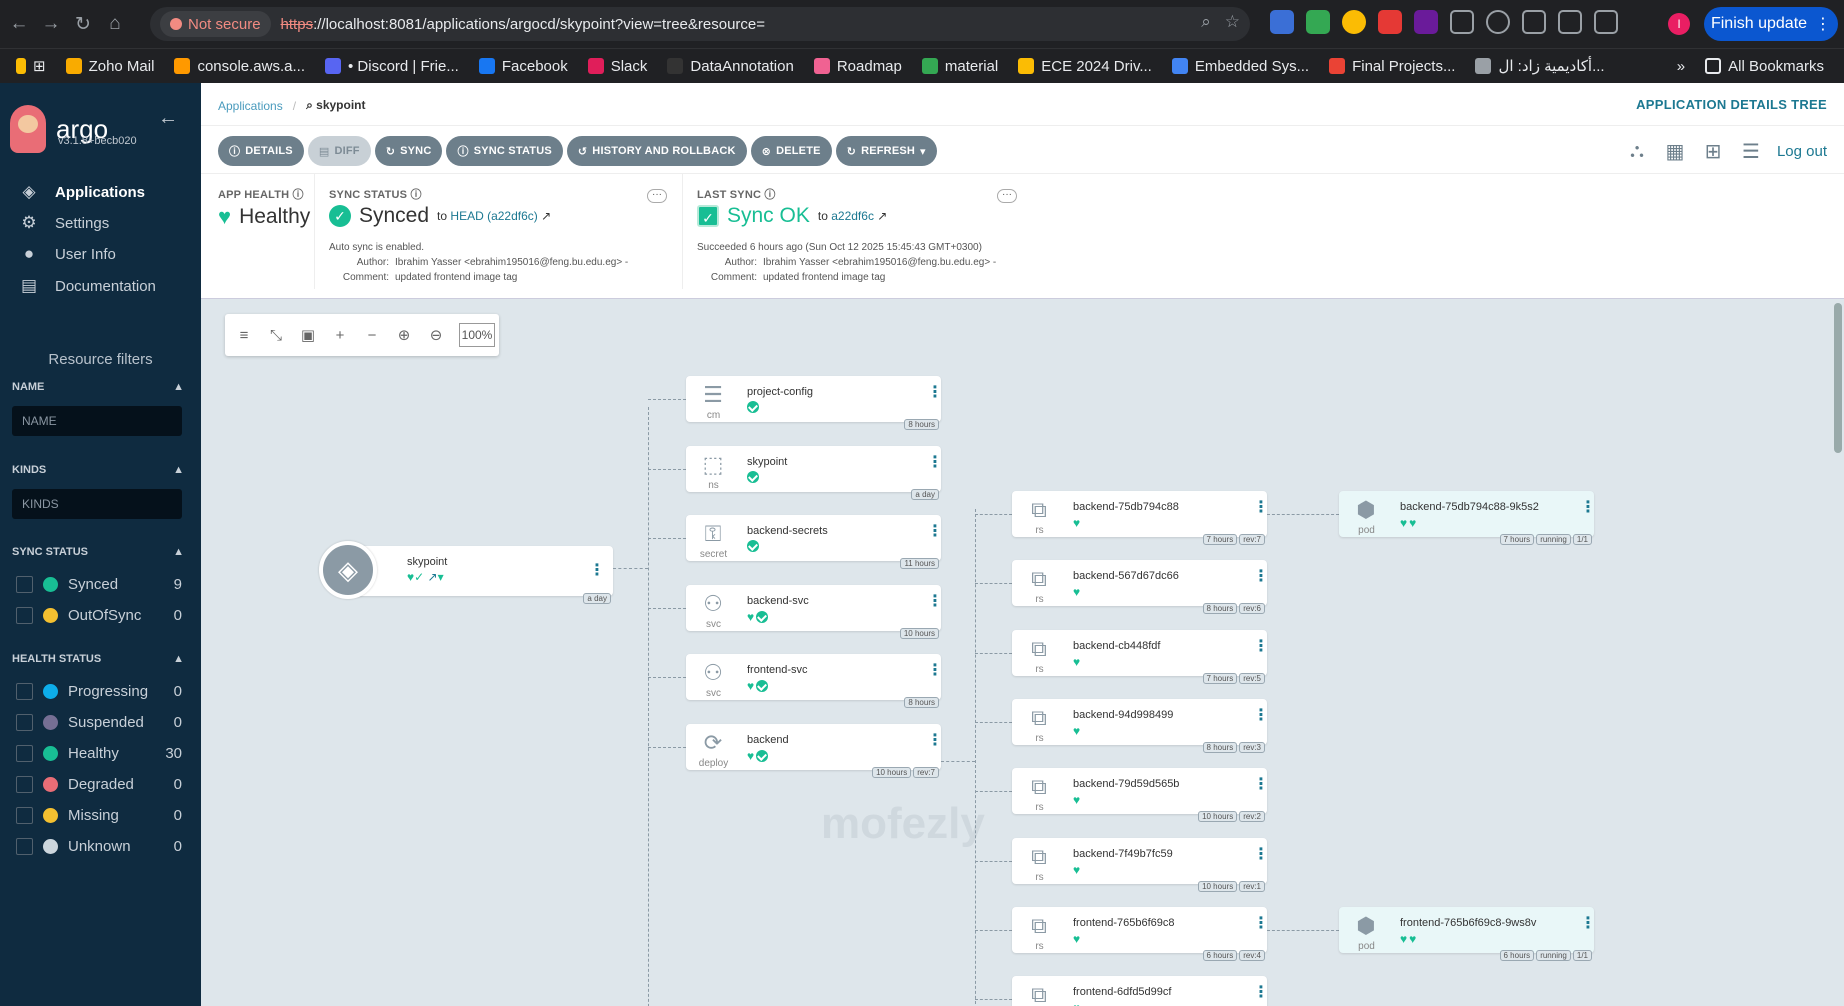  What do you see at coordinates (1802, 151) in the screenshot?
I see `logout-link: Log out` at bounding box center [1802, 151].